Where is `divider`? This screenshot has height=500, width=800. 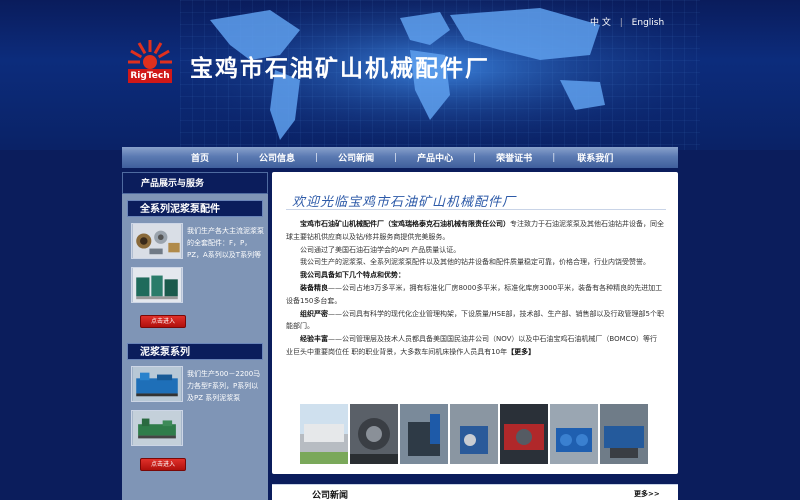 divider is located at coordinates (476, 209).